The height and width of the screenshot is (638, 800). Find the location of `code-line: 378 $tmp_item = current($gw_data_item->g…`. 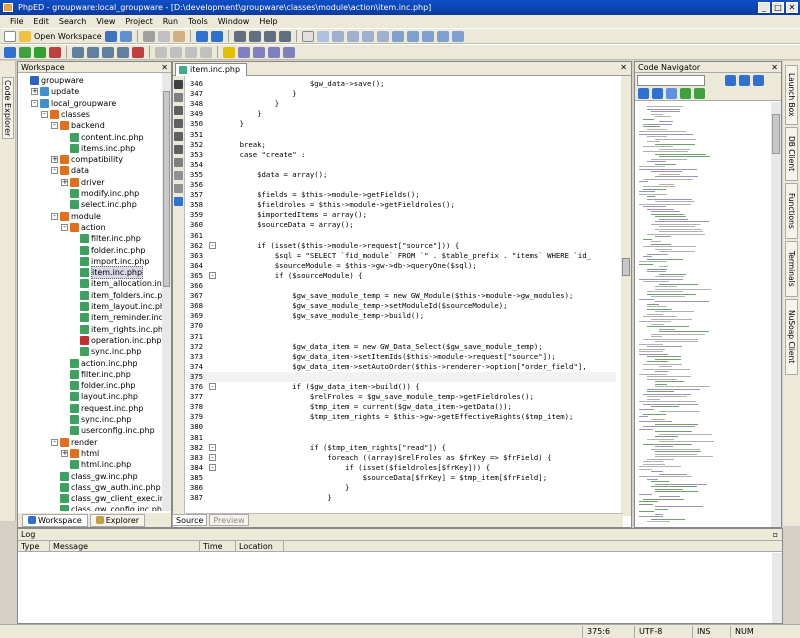

code-line: 378 $tmp_item = current($gw_data_item->g… is located at coordinates (401, 407).